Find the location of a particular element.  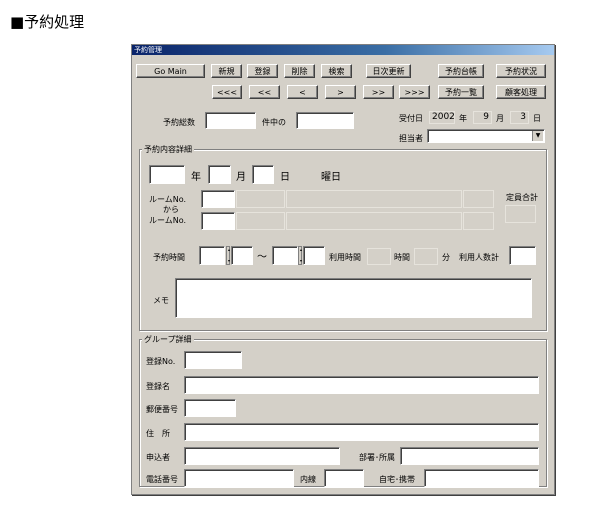

next-record-button: > is located at coordinates (340, 92).